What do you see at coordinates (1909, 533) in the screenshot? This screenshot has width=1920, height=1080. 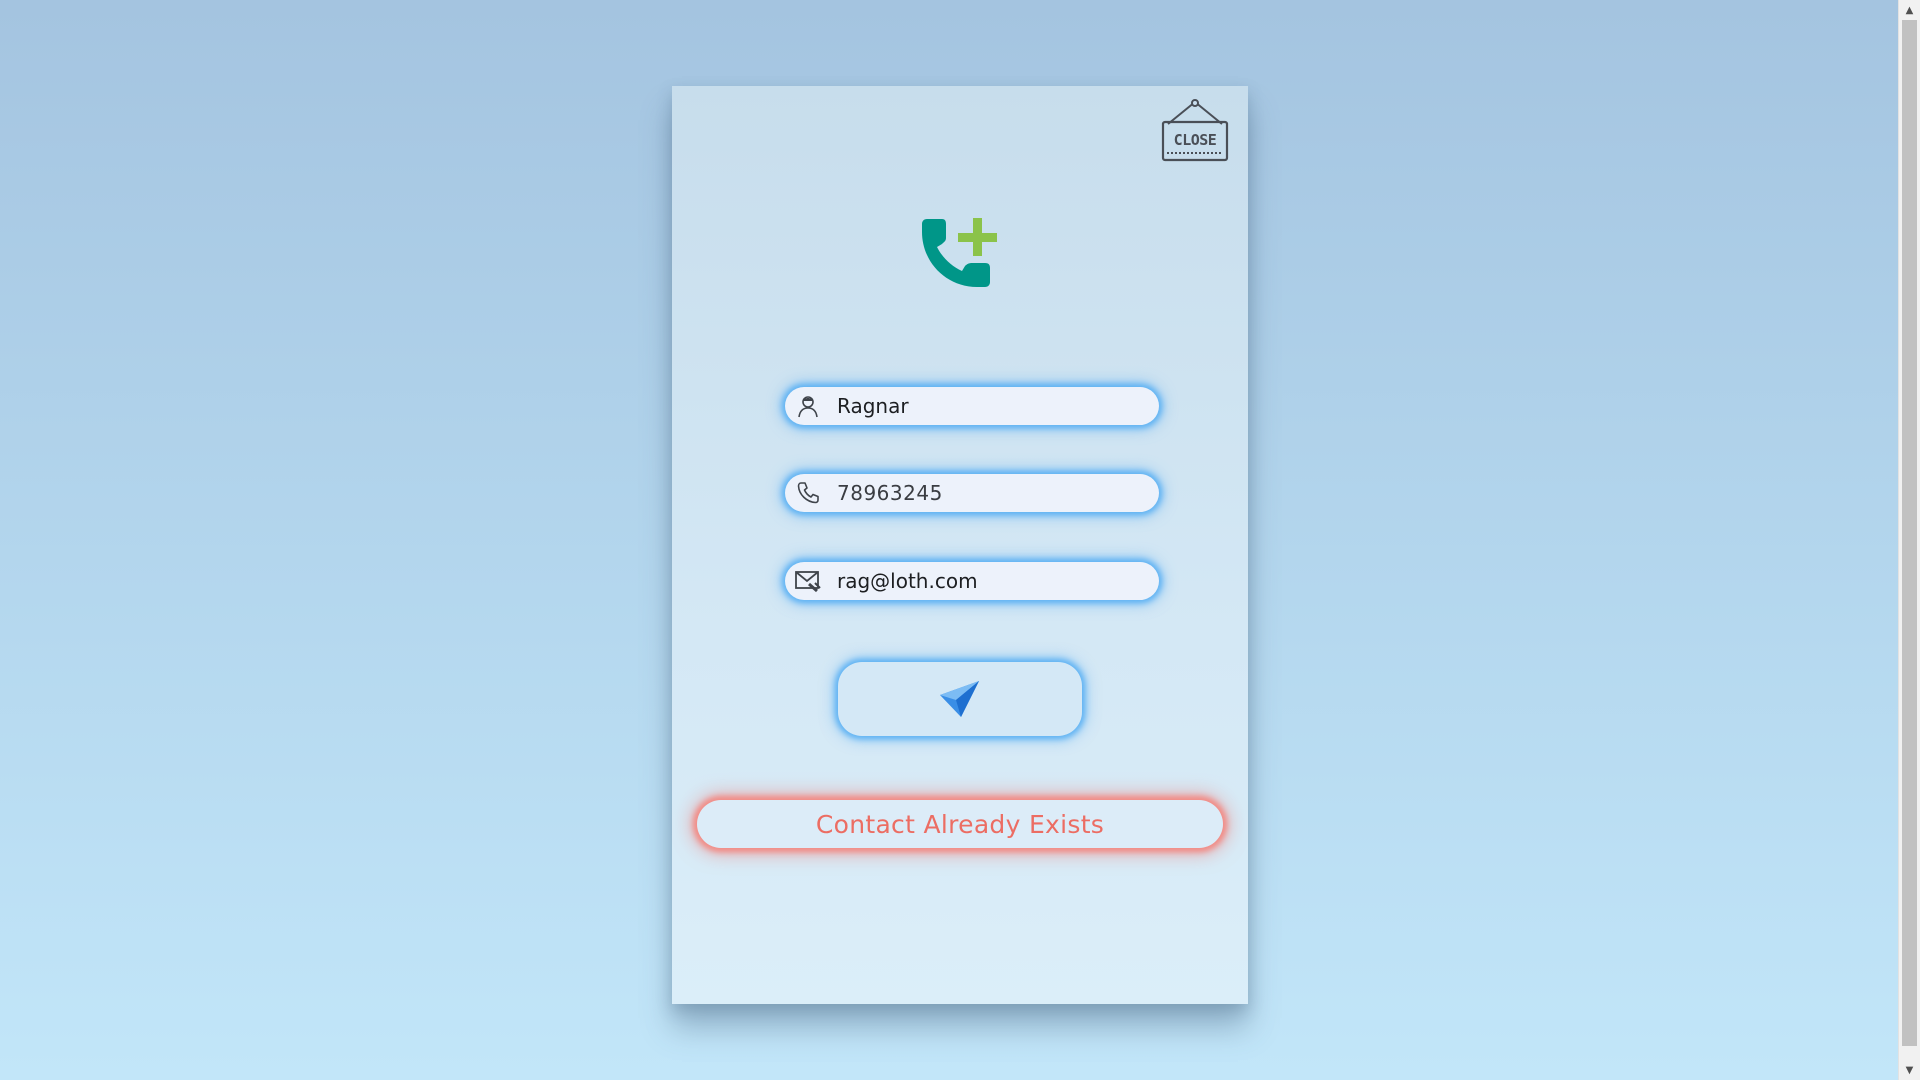 I see `scroll-thumb` at bounding box center [1909, 533].